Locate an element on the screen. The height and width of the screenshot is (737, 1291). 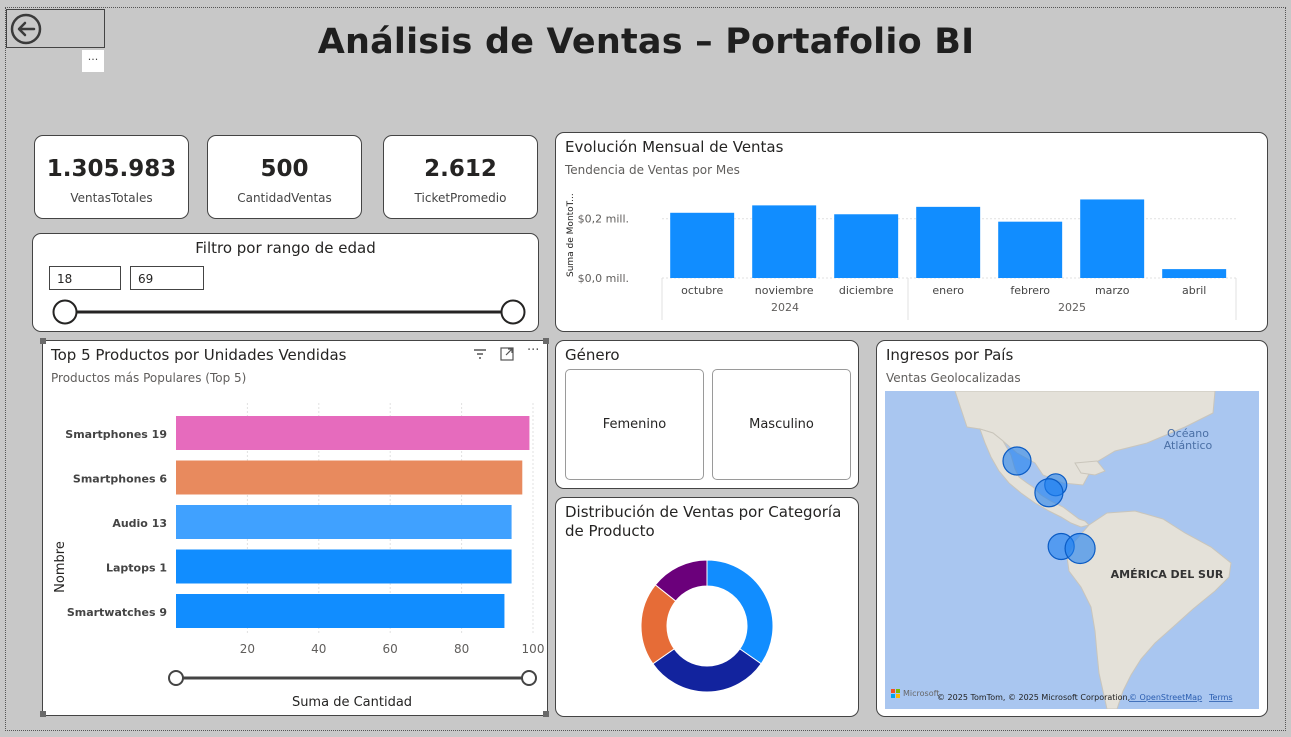
continent-label: AMÉRICA DEL SUR is located at coordinates (1167, 574).